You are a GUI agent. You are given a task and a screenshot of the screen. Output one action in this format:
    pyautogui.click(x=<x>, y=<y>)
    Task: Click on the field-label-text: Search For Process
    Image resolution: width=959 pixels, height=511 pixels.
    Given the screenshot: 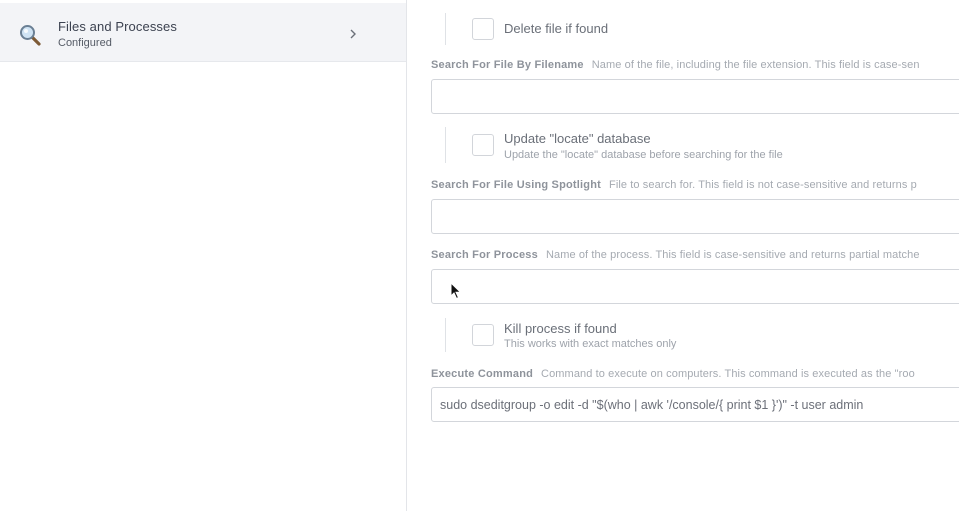 What is the action you would take?
    pyautogui.click(x=484, y=255)
    